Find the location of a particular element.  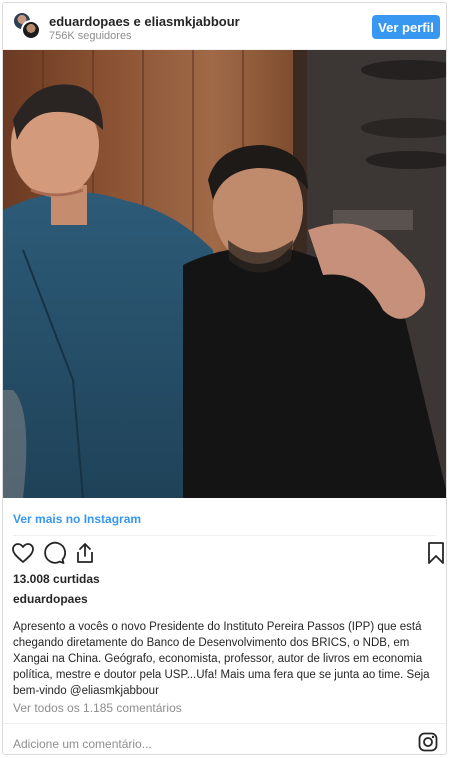

avatar is located at coordinates (31, 30).